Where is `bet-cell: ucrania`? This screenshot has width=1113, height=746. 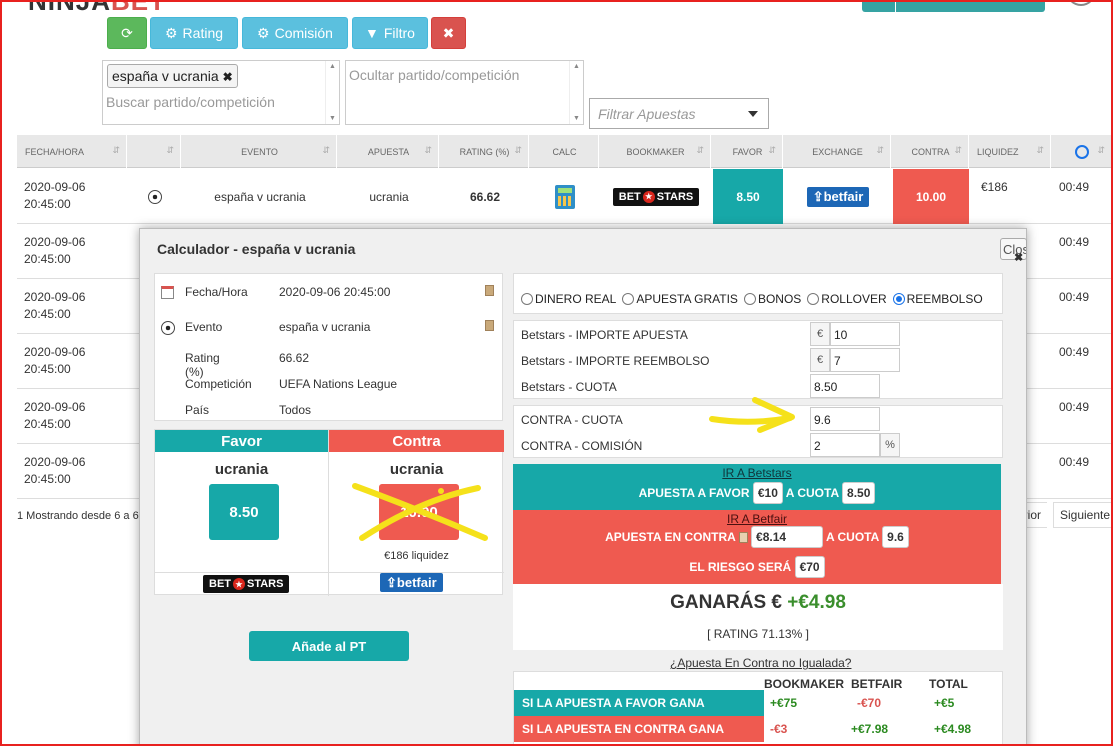
bet-cell: ucrania is located at coordinates (389, 196).